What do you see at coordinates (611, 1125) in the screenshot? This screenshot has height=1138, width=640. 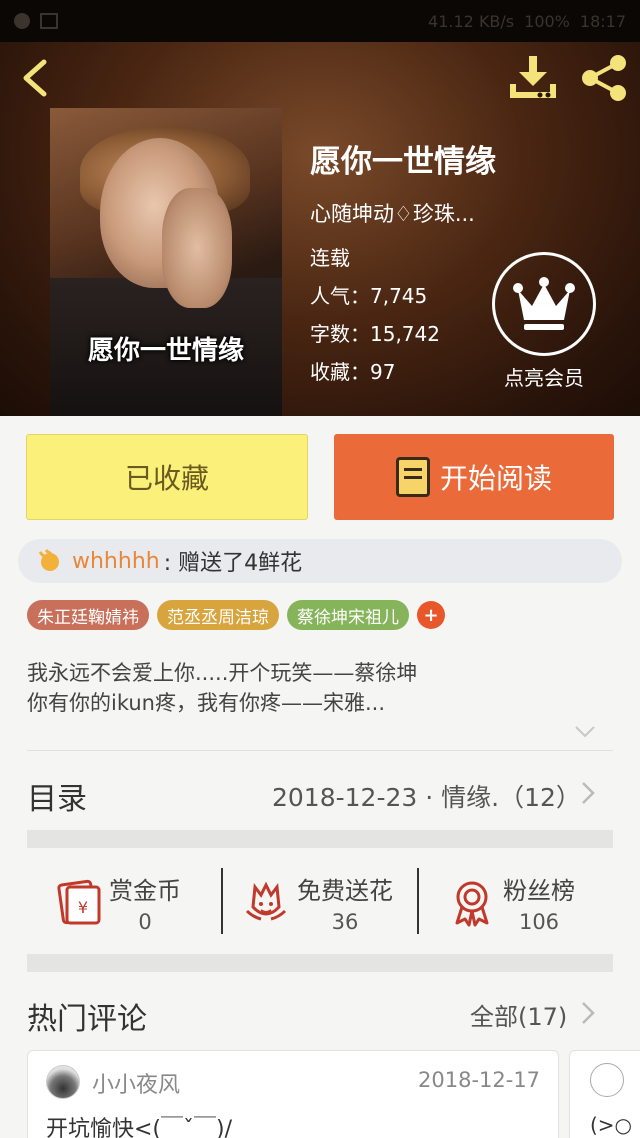 I see `comment-text: (>○` at bounding box center [611, 1125].